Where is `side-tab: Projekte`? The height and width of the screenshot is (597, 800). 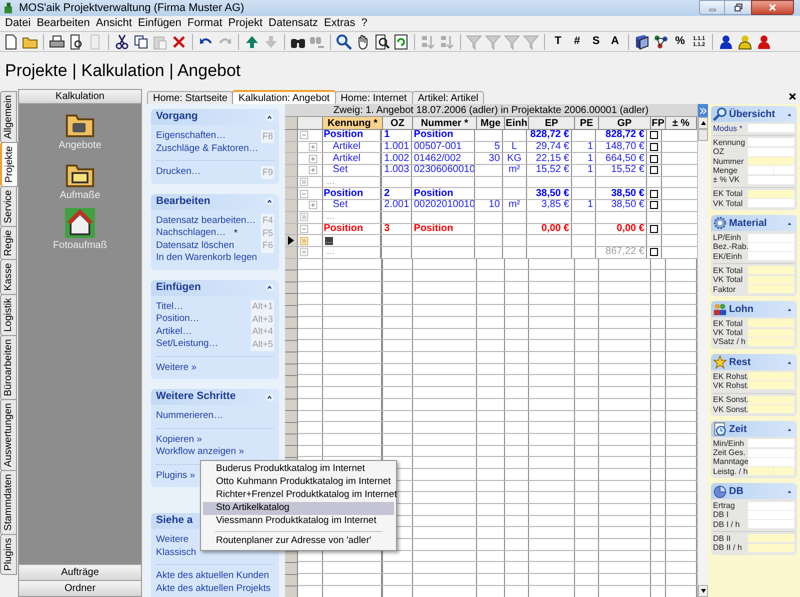
side-tab: Projekte is located at coordinates (9, 164).